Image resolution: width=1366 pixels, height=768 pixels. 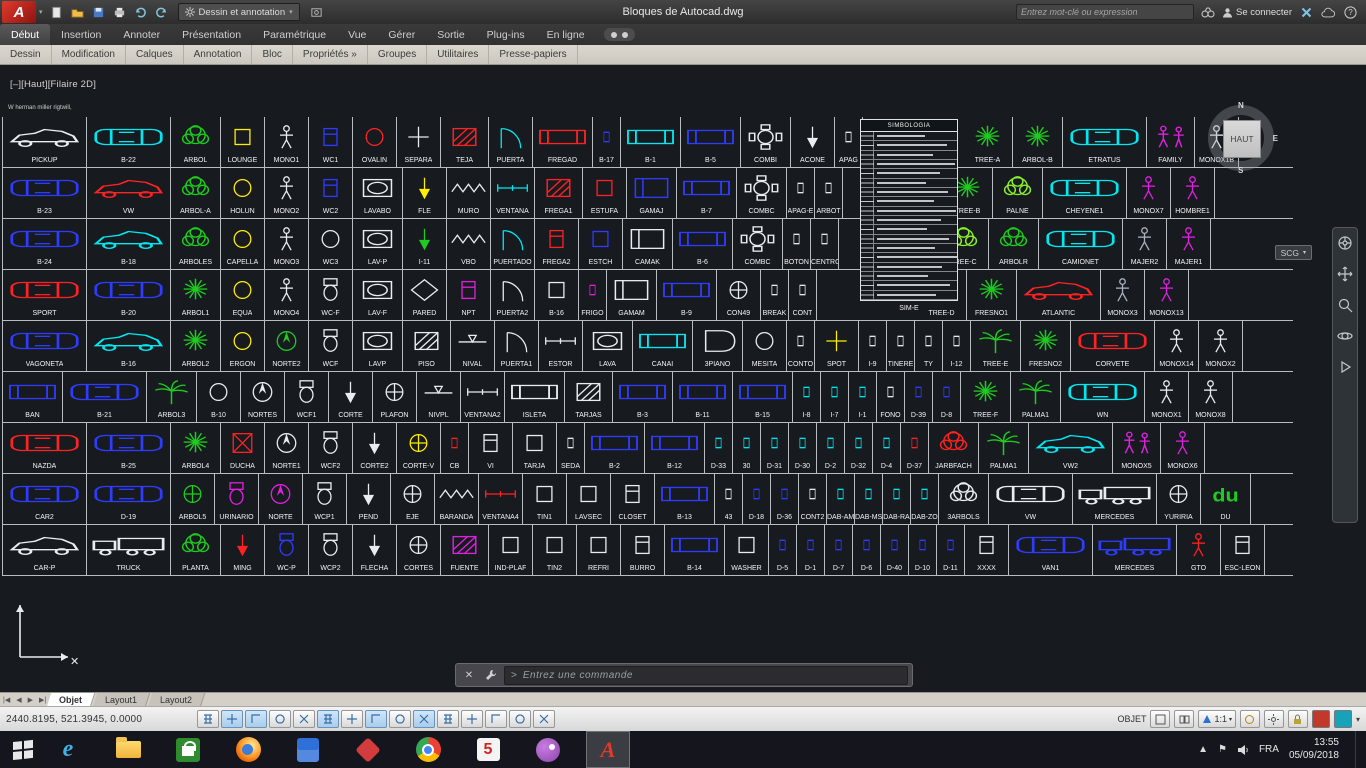 What do you see at coordinates (129, 448) in the screenshot?
I see `block-b-25: B-25` at bounding box center [129, 448].